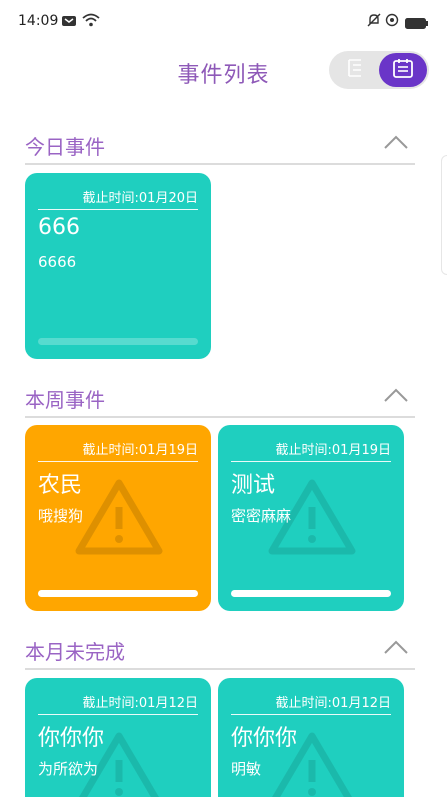  What do you see at coordinates (60, 485) in the screenshot?
I see `card-title: 农民` at bounding box center [60, 485].